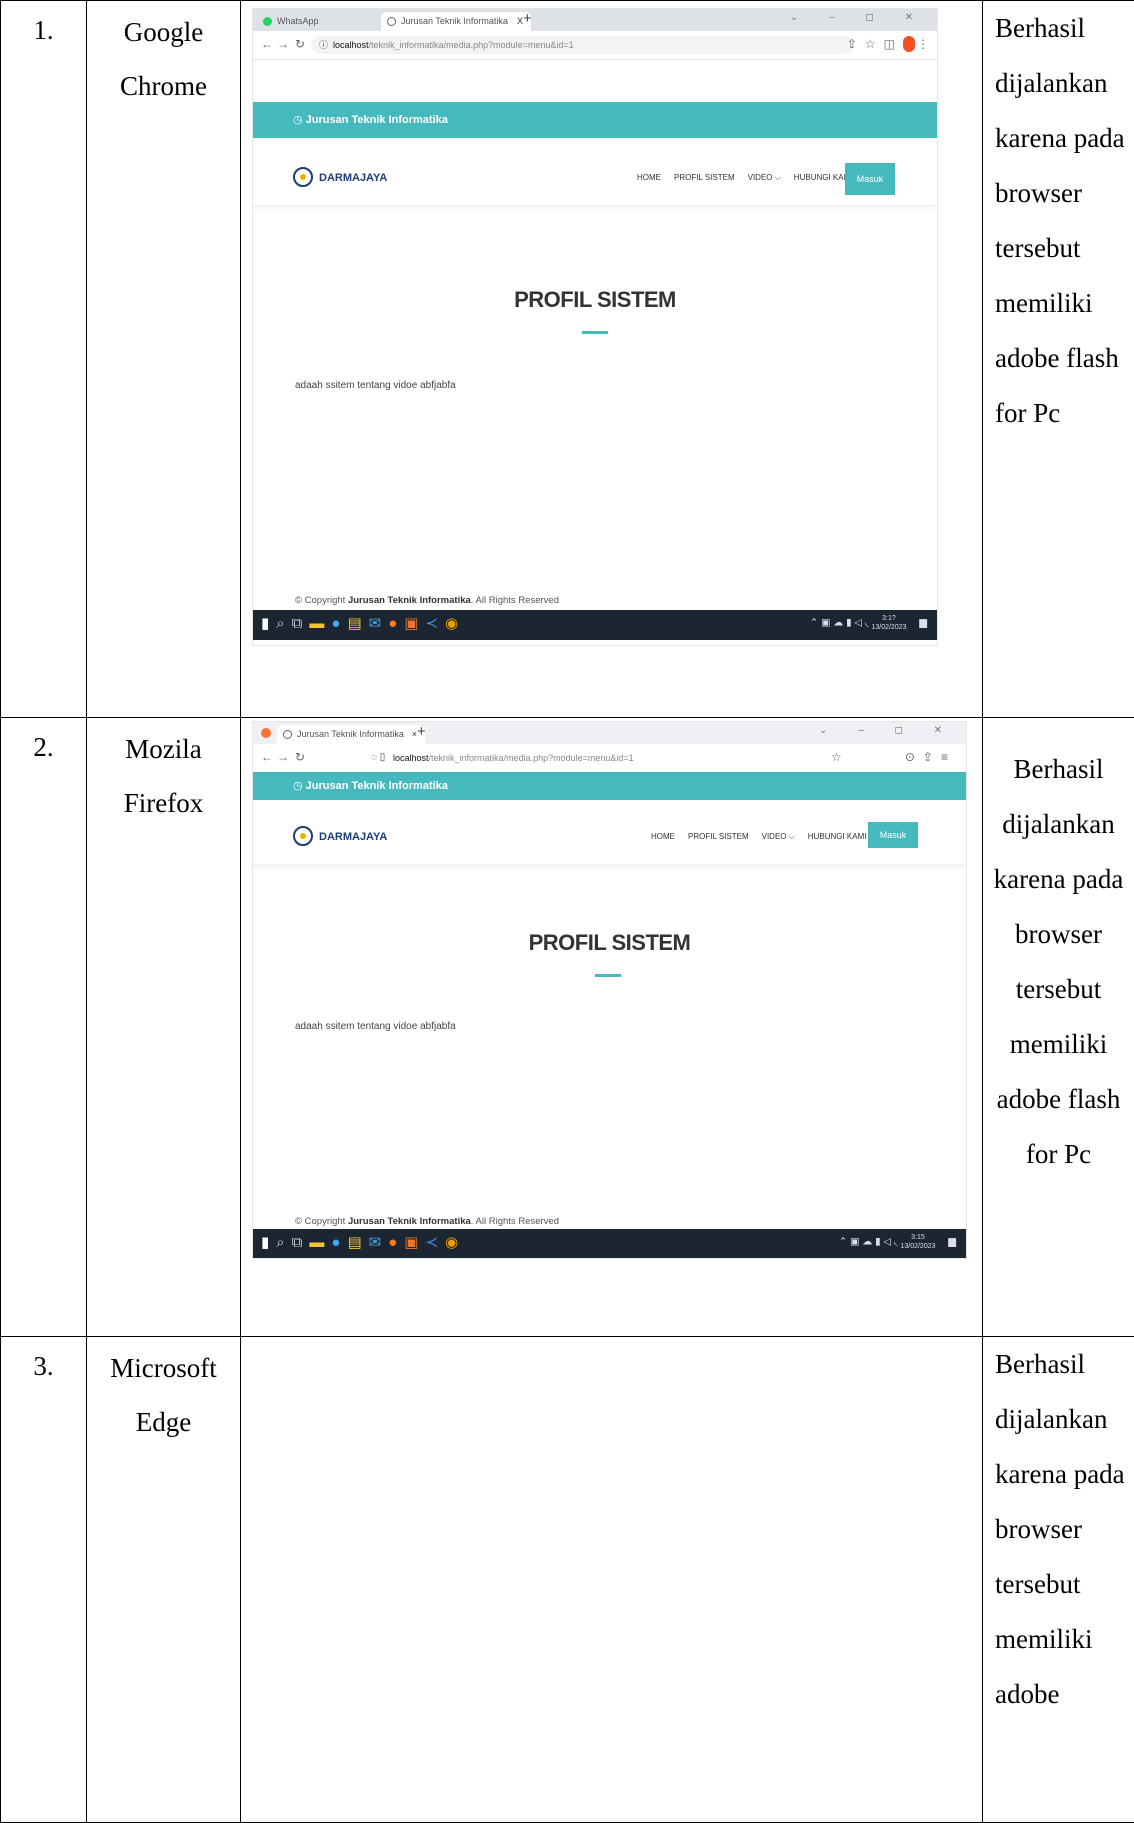  I want to click on logo-emblem-icon, so click(303, 177).